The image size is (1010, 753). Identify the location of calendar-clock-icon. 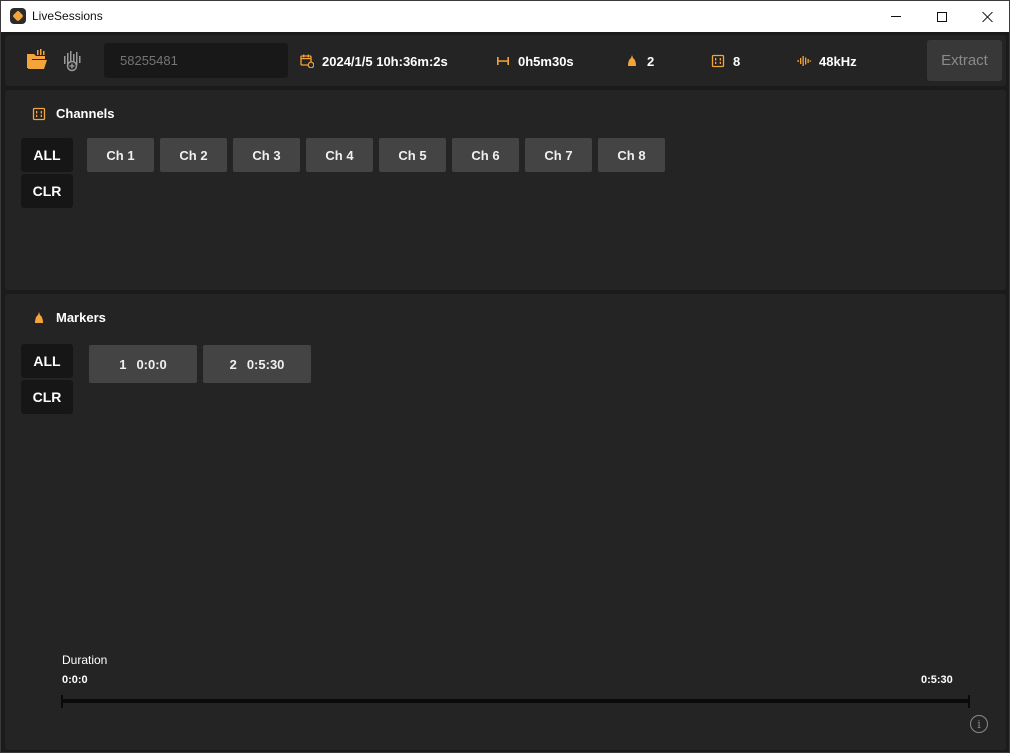
(307, 61).